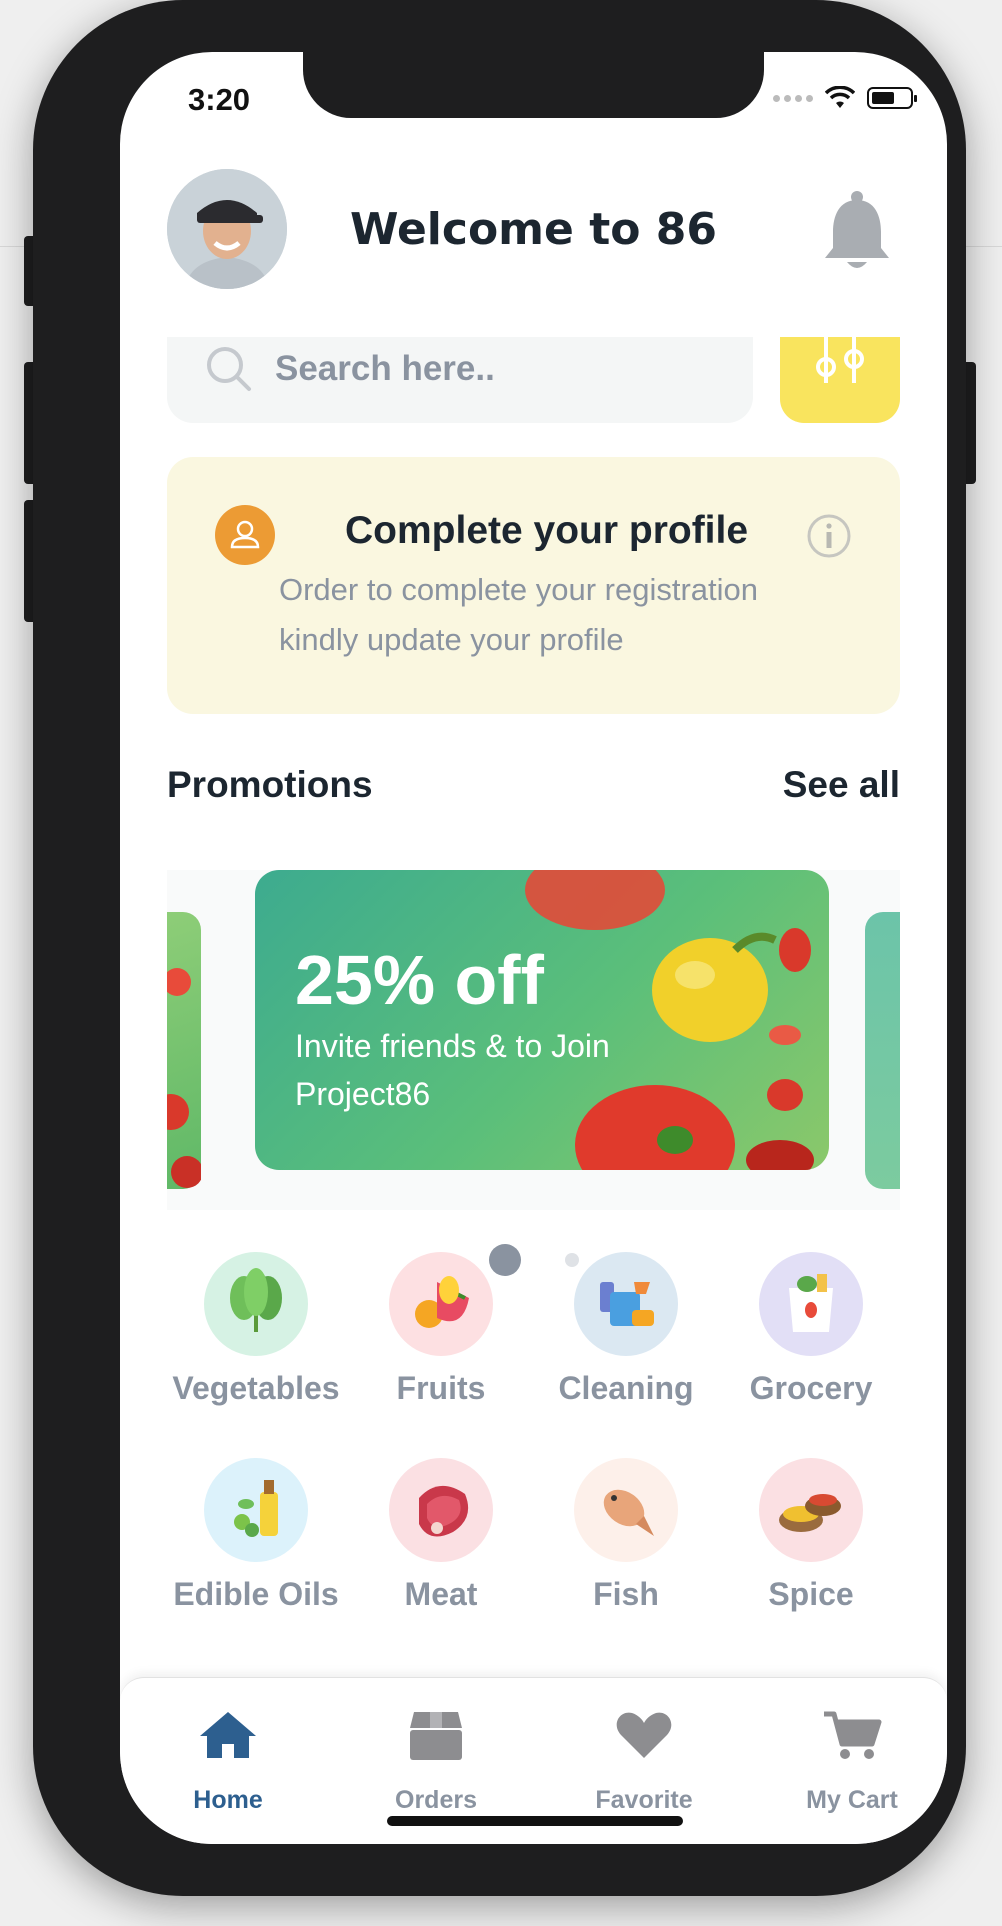 This screenshot has height=1926, width=1002. What do you see at coordinates (256, 1510) in the screenshot?
I see `edible-oils-icon` at bounding box center [256, 1510].